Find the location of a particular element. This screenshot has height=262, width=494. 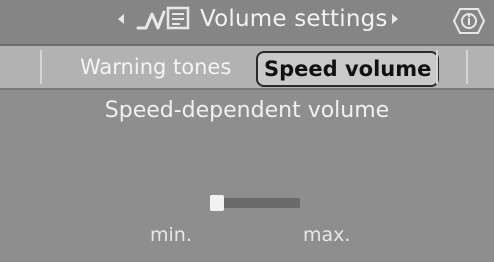

section-title: Speed-dependent volume is located at coordinates (247, 110).